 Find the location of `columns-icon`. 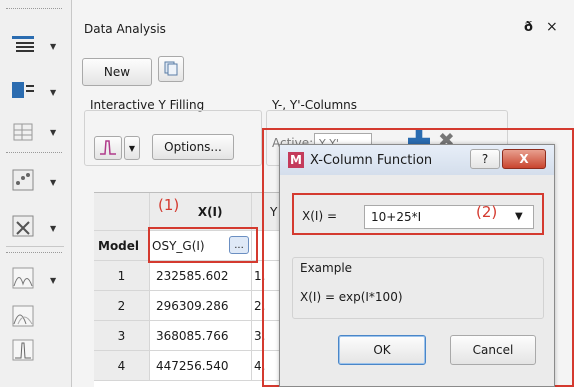

columns-icon is located at coordinates (23, 90).